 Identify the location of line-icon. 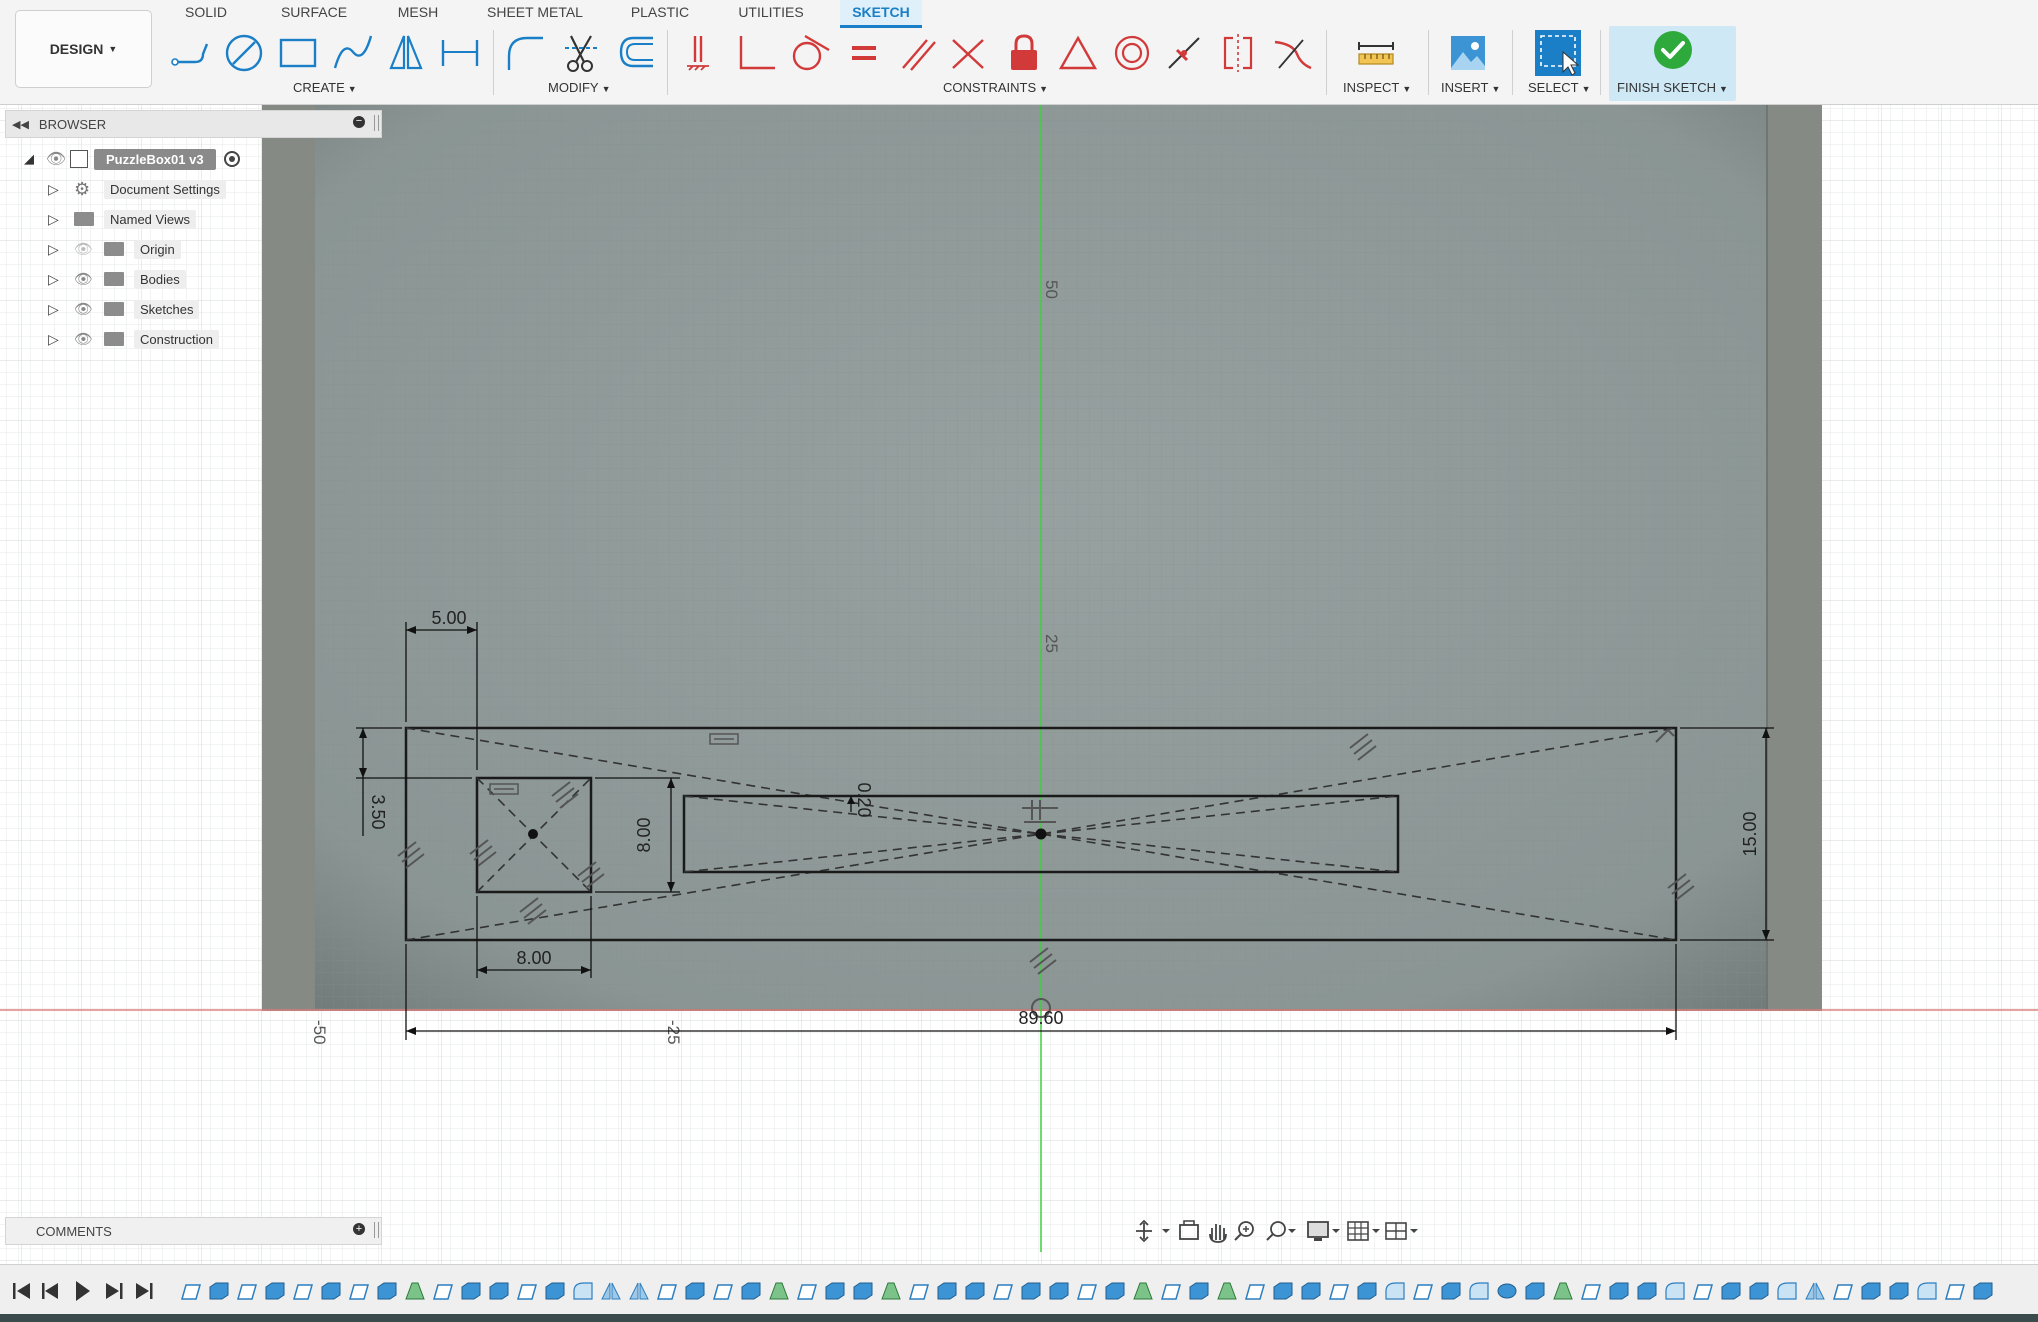
(190, 53).